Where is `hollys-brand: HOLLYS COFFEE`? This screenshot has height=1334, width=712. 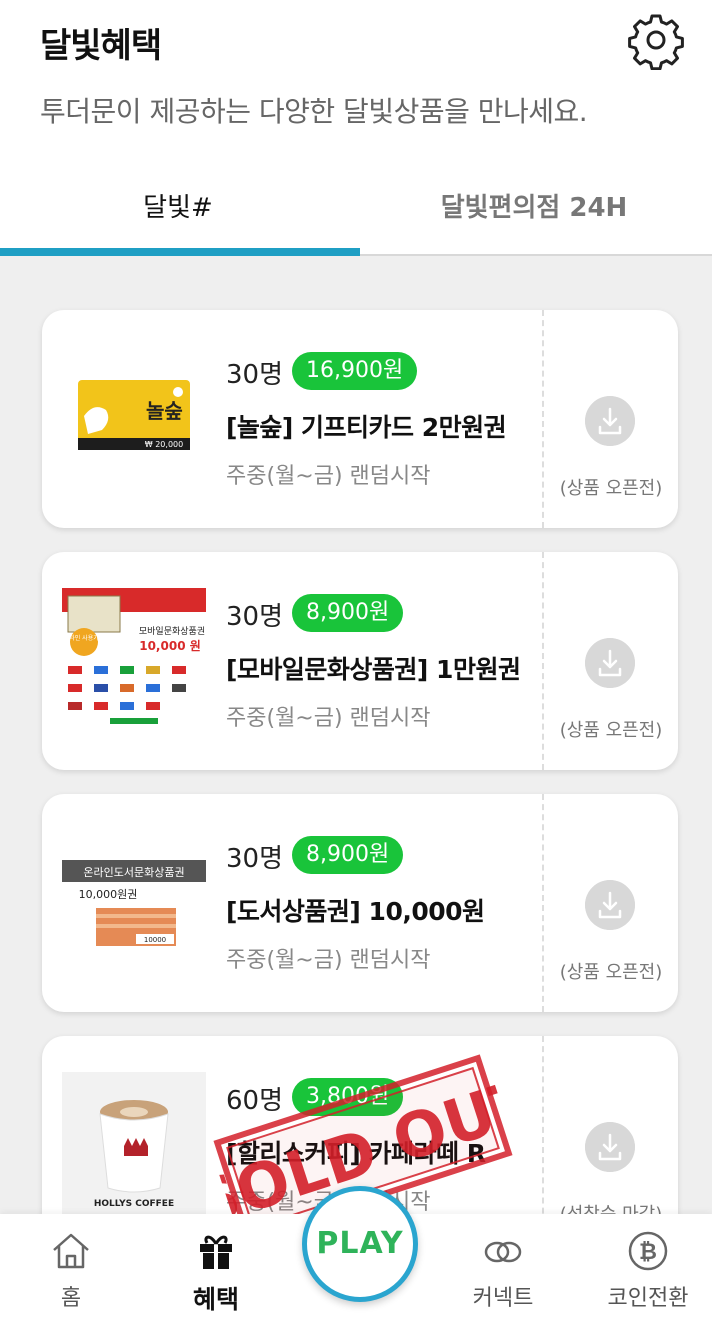 hollys-brand: HOLLYS COFFEE is located at coordinates (134, 1204).